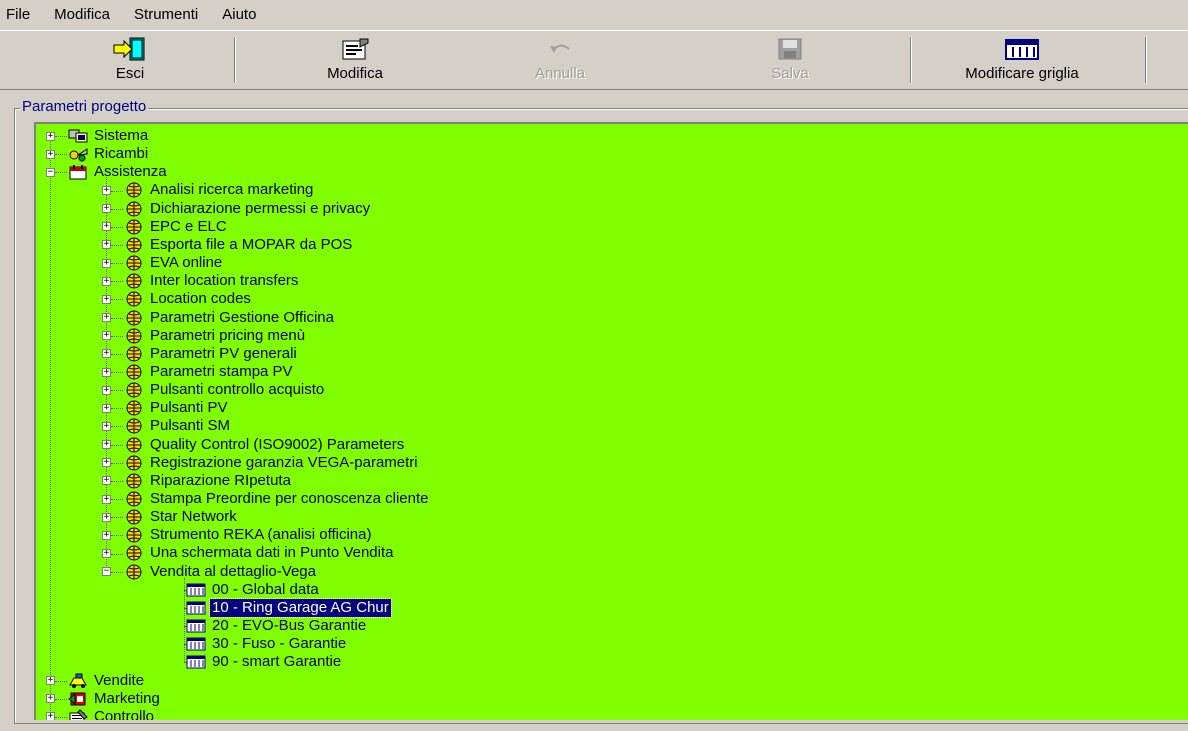 The image size is (1188, 731). Describe the element at coordinates (166, 15) in the screenshot. I see `menu-strumenti: Strumenti` at that location.